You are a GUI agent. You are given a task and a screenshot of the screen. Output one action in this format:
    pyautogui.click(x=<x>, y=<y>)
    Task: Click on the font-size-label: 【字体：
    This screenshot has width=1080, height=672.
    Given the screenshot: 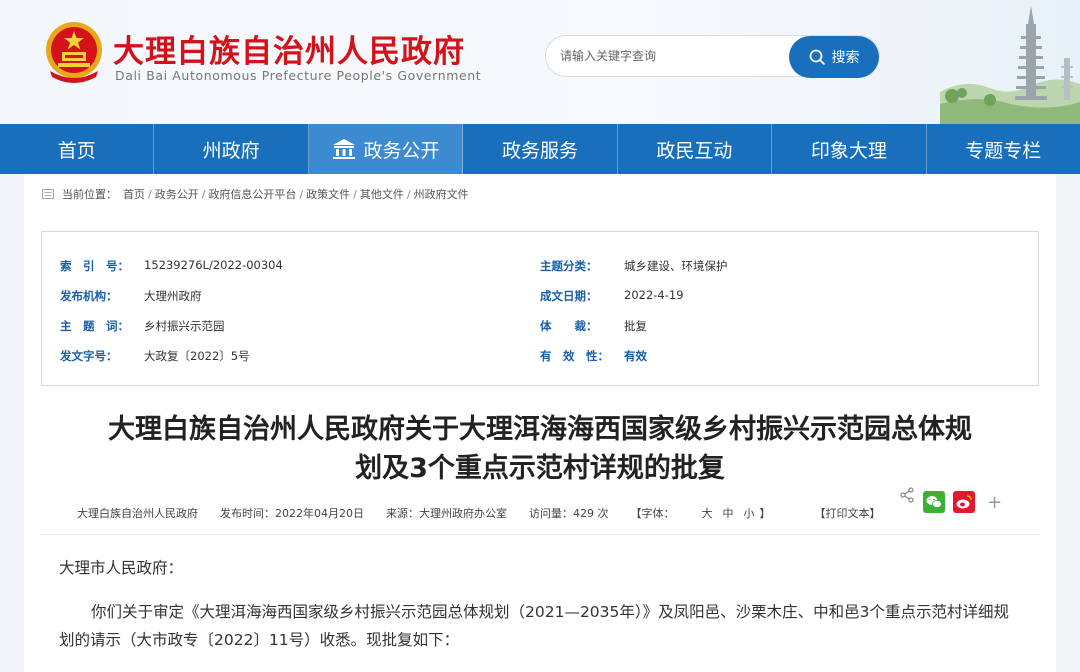 What is the action you would take?
    pyautogui.click(x=652, y=513)
    